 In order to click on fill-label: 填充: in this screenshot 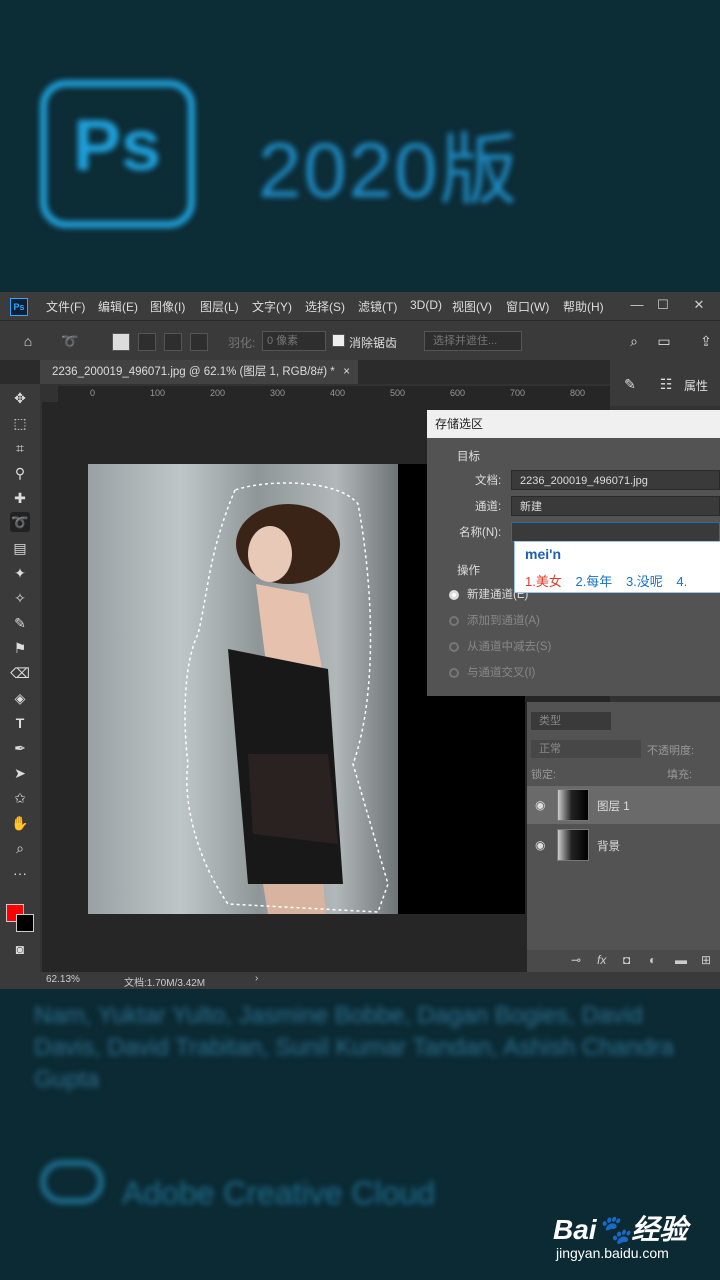, I will do `click(680, 775)`.